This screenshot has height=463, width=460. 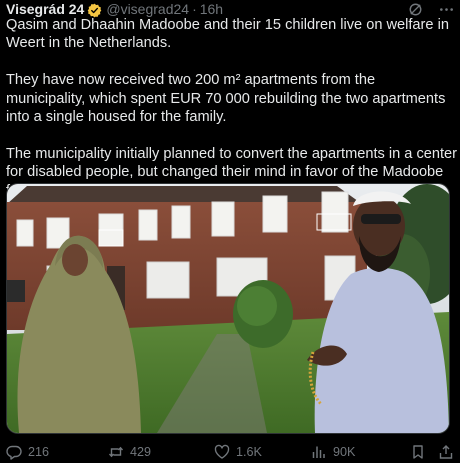 I want to click on more-icon, so click(x=446, y=9).